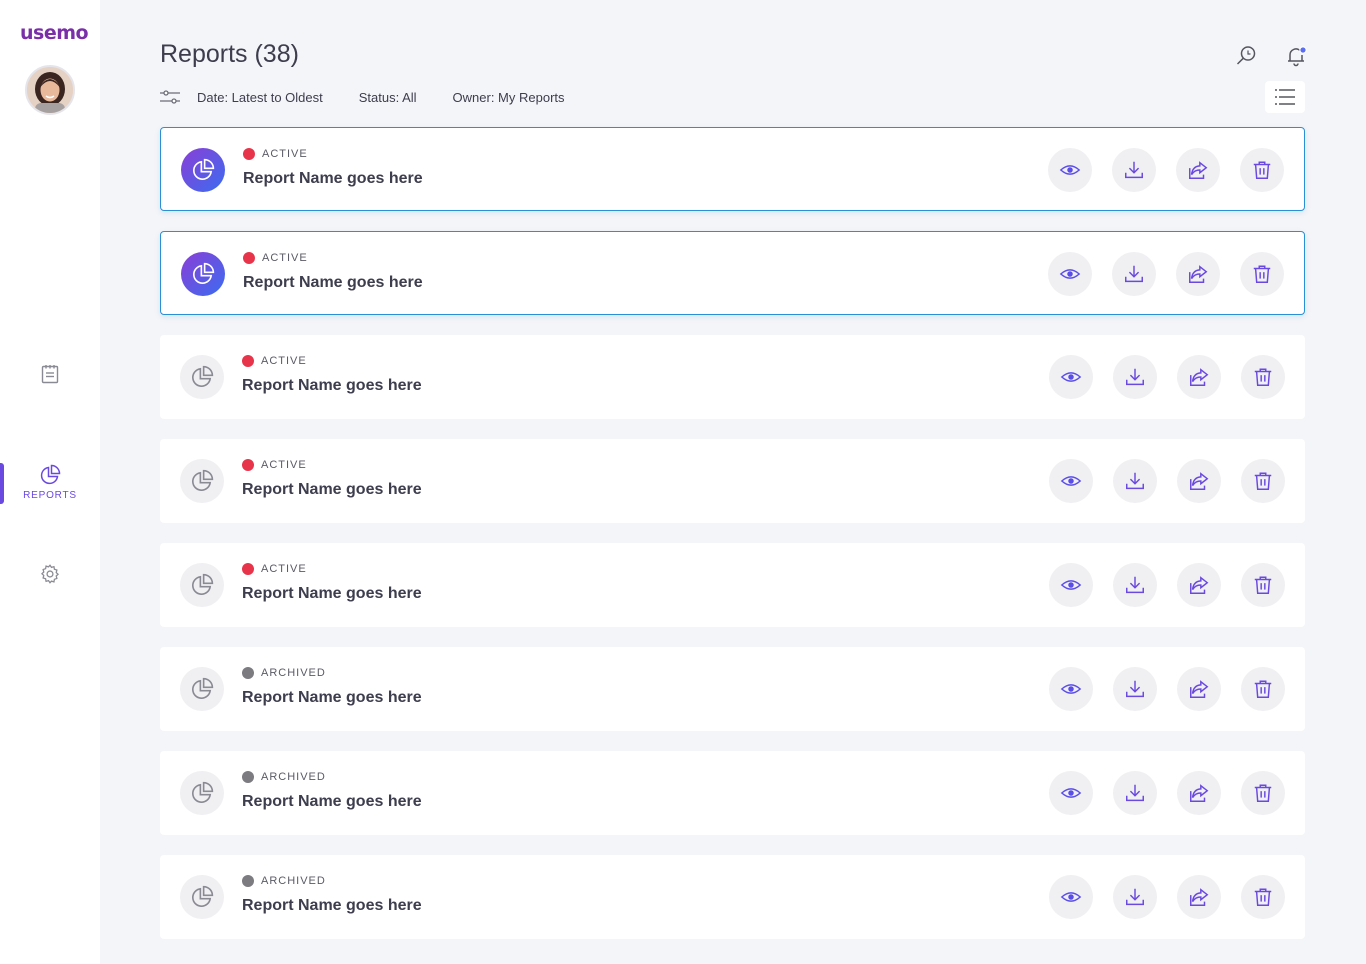  What do you see at coordinates (54, 33) in the screenshot?
I see `logo: usemo` at bounding box center [54, 33].